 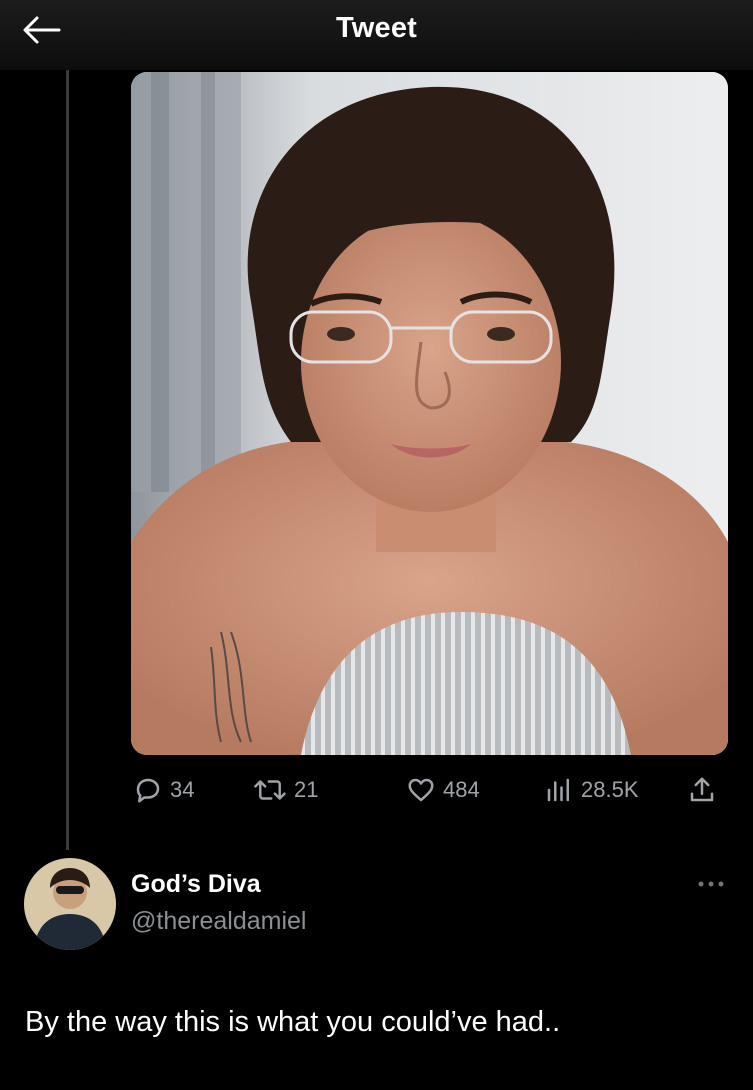 What do you see at coordinates (148, 790) in the screenshot?
I see `reply-icon` at bounding box center [148, 790].